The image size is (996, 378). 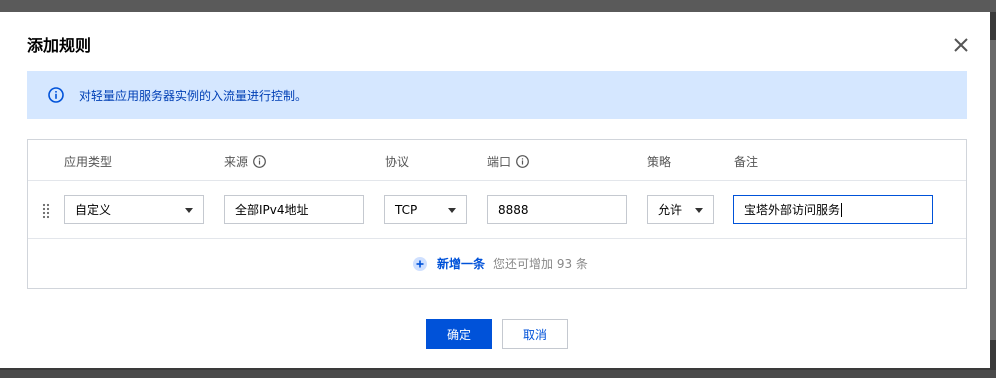 What do you see at coordinates (56, 95) in the screenshot?
I see `info-icon` at bounding box center [56, 95].